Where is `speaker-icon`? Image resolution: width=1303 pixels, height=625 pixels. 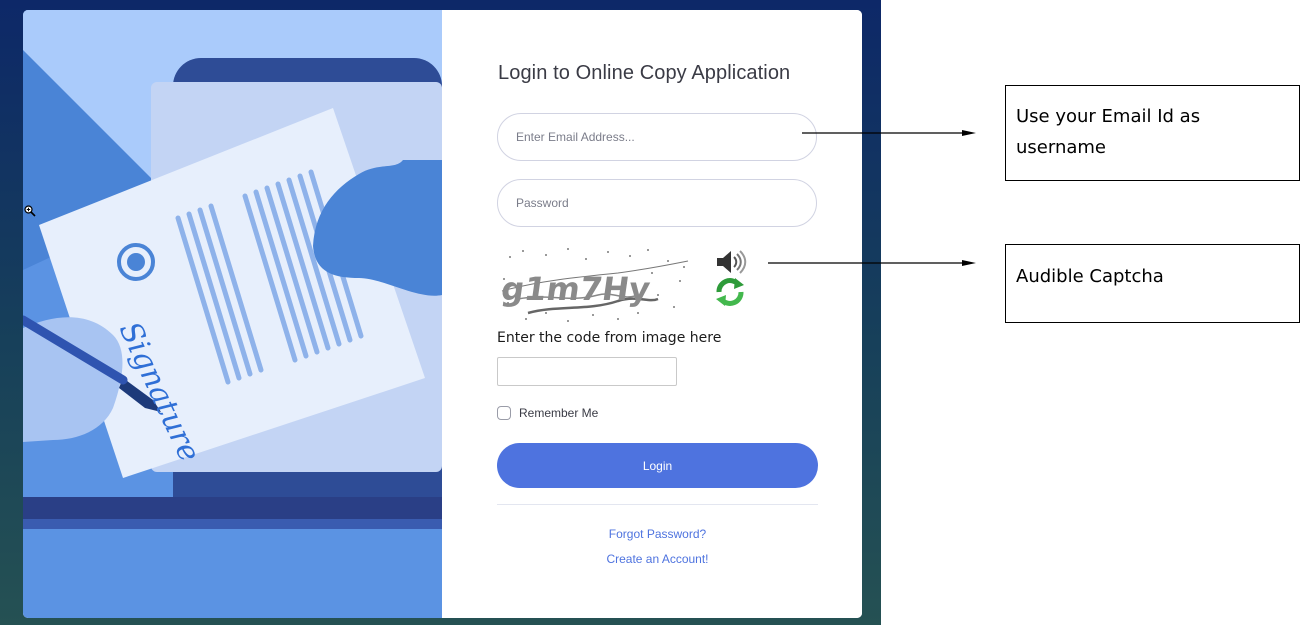 speaker-icon is located at coordinates (730, 262).